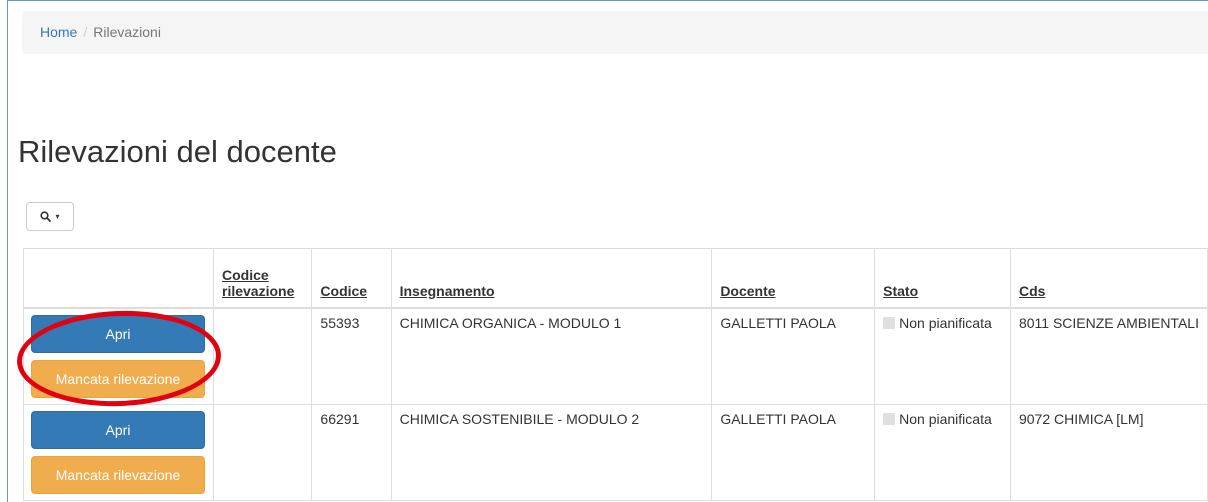  I want to click on header-codice-rilevazione-line2: rilevazione, so click(258, 290).